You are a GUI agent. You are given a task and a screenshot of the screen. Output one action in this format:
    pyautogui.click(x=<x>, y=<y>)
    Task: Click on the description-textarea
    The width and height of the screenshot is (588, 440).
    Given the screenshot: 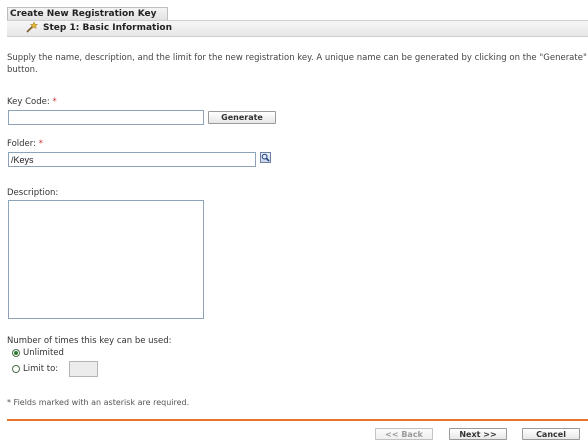 What is the action you would take?
    pyautogui.click(x=106, y=259)
    